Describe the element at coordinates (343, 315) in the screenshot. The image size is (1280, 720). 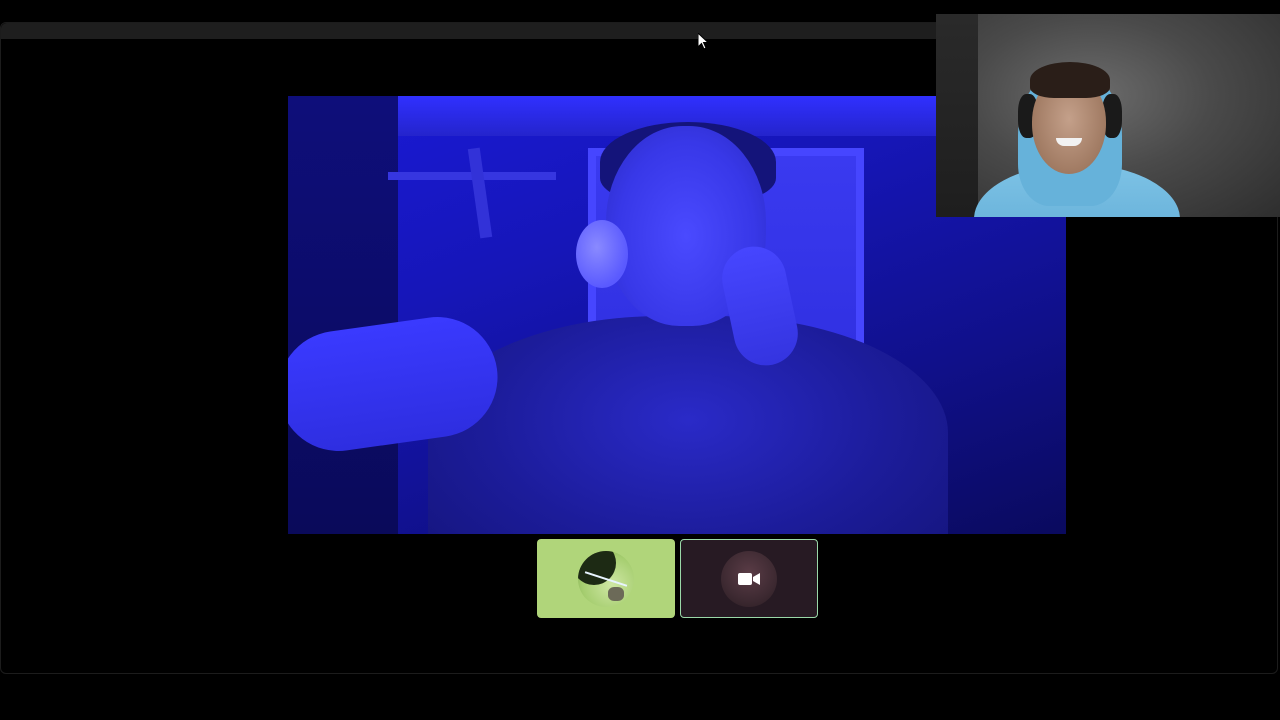
I see `video-background-wall` at that location.